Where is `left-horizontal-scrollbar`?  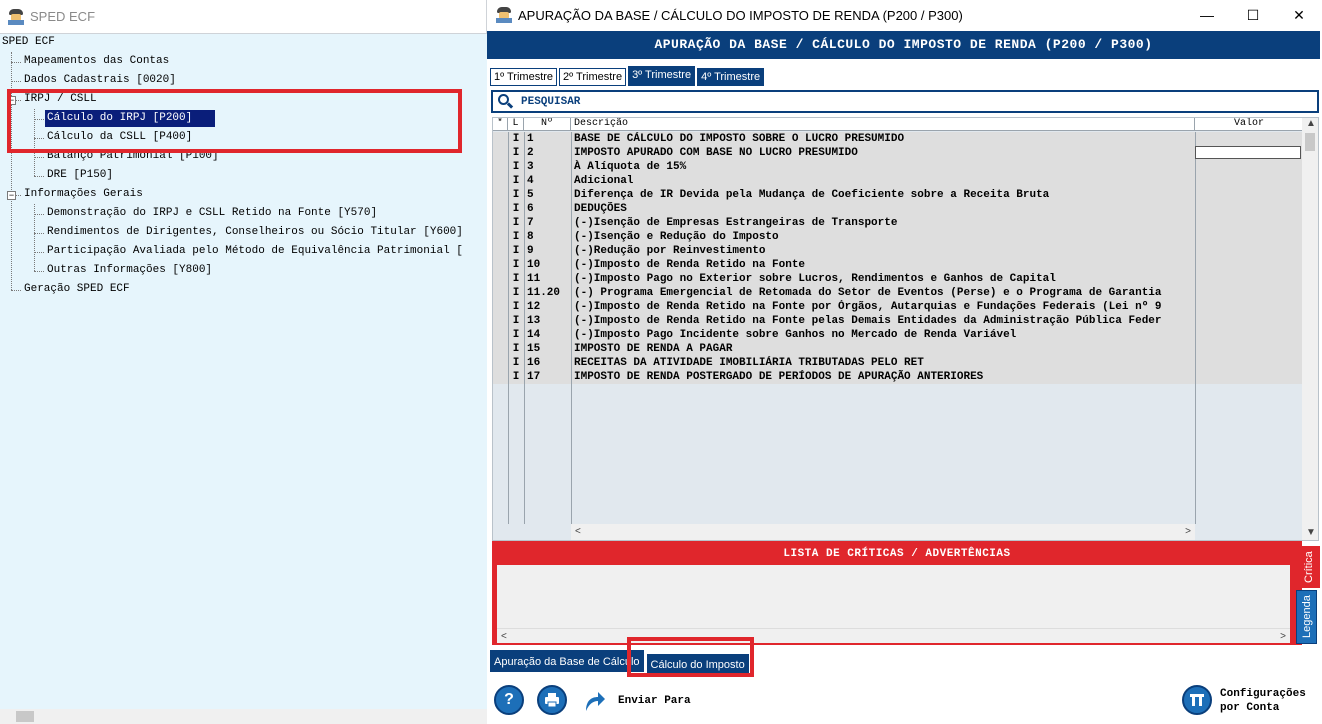
left-horizontal-scrollbar is located at coordinates (243, 716).